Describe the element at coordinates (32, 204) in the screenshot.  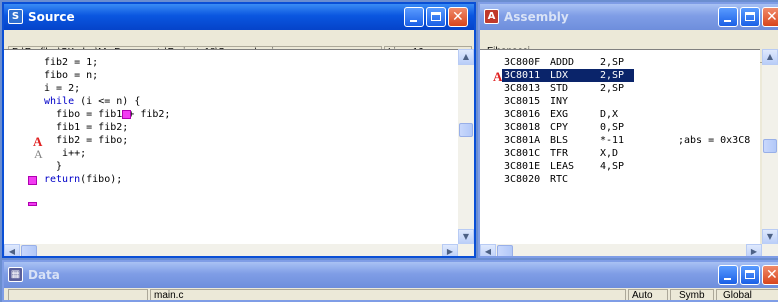
I see `return-marker` at that location.